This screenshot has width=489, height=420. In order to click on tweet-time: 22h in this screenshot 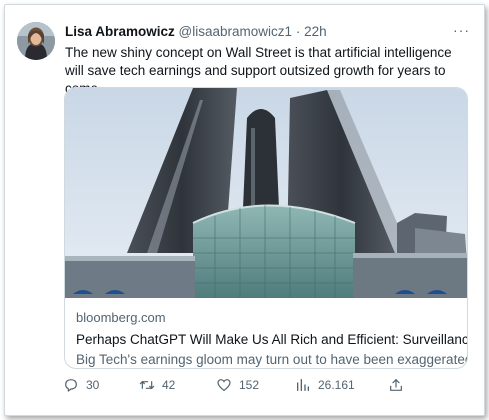, I will do `click(315, 31)`.